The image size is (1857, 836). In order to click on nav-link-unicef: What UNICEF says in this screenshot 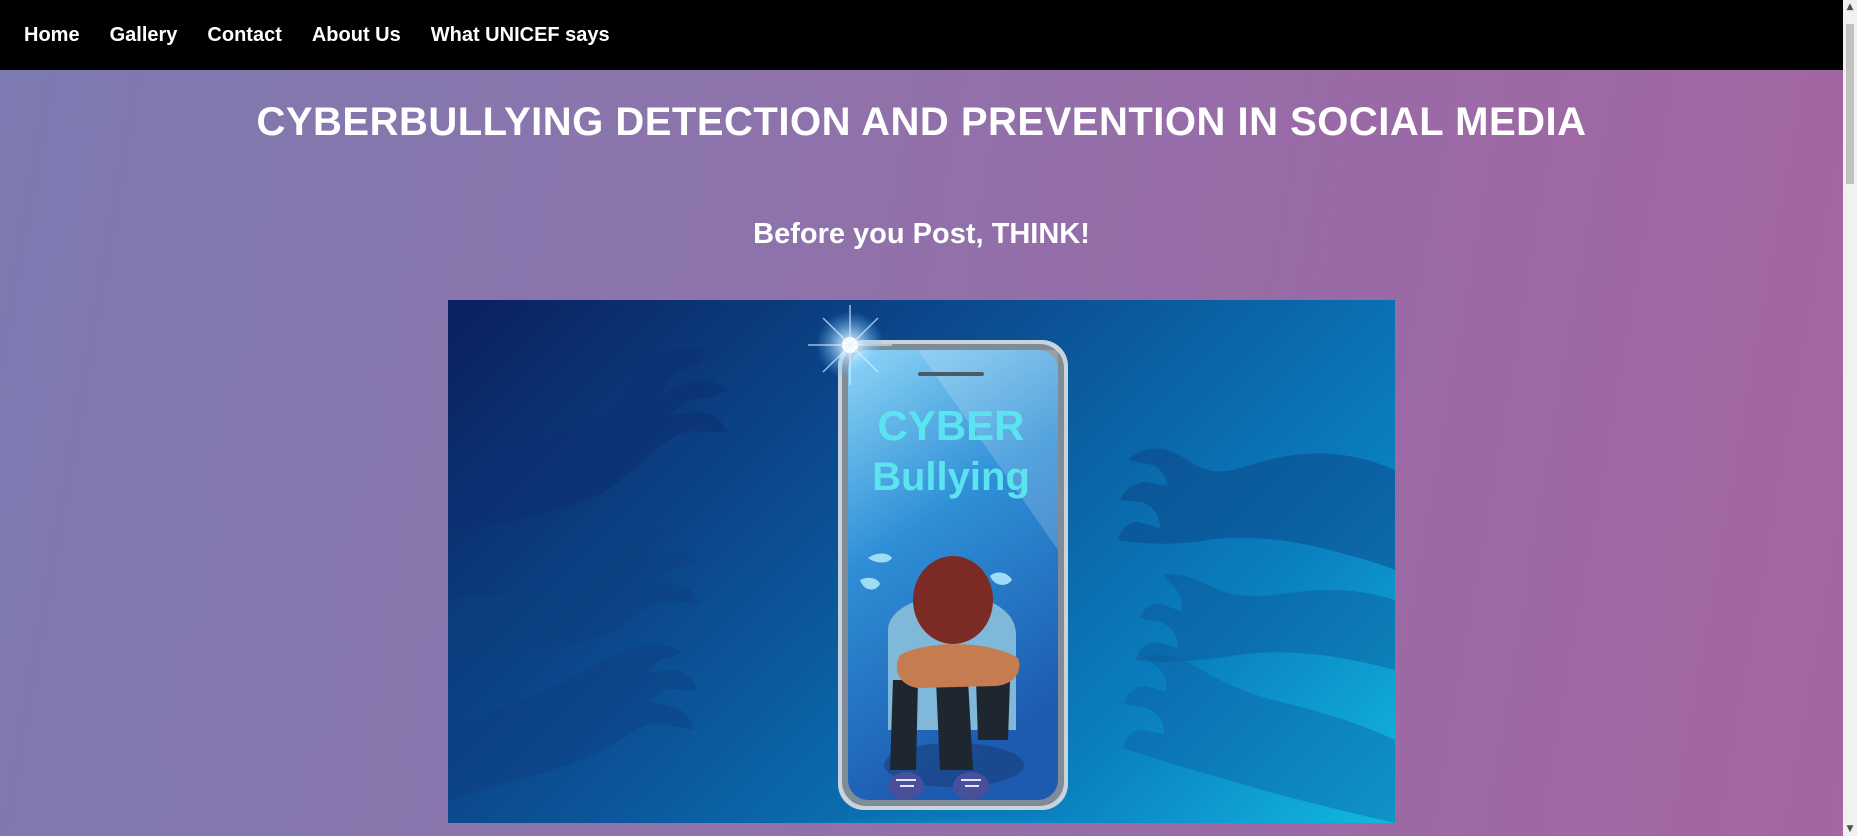, I will do `click(520, 35)`.